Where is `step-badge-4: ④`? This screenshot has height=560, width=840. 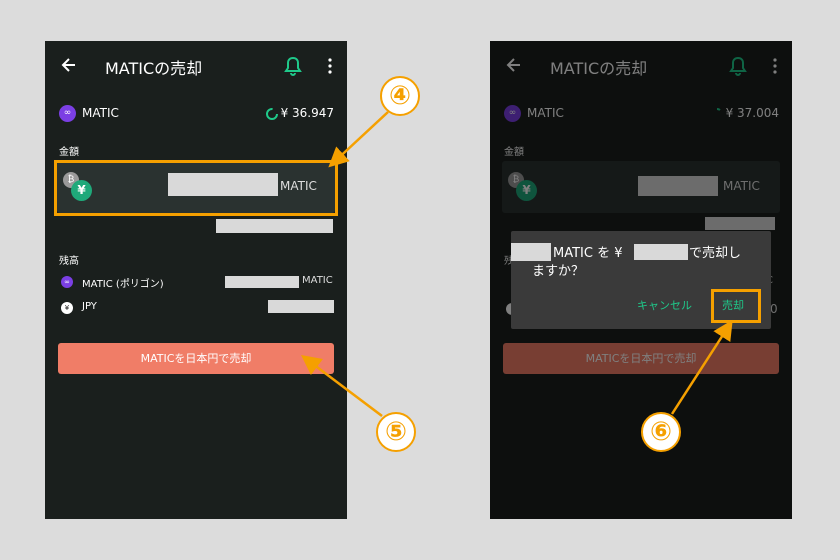 step-badge-4: ④ is located at coordinates (400, 96).